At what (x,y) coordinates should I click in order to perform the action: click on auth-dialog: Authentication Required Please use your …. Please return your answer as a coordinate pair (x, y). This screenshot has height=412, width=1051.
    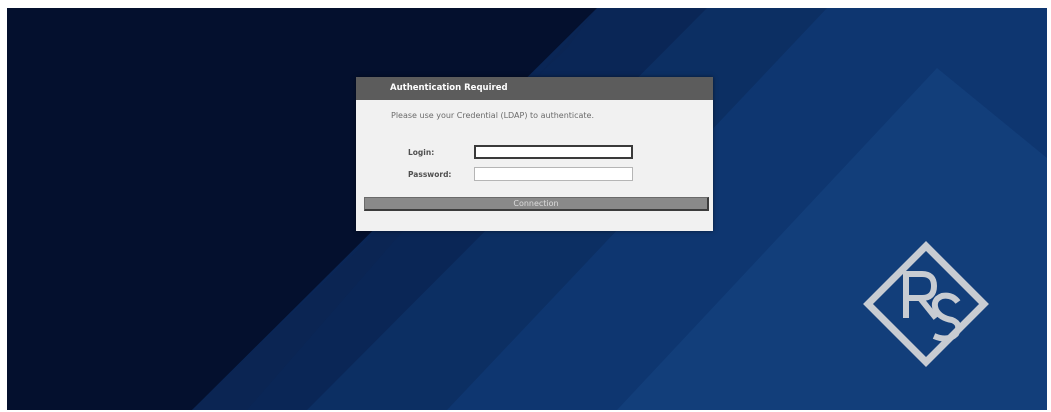
    Looking at the image, I should click on (534, 154).